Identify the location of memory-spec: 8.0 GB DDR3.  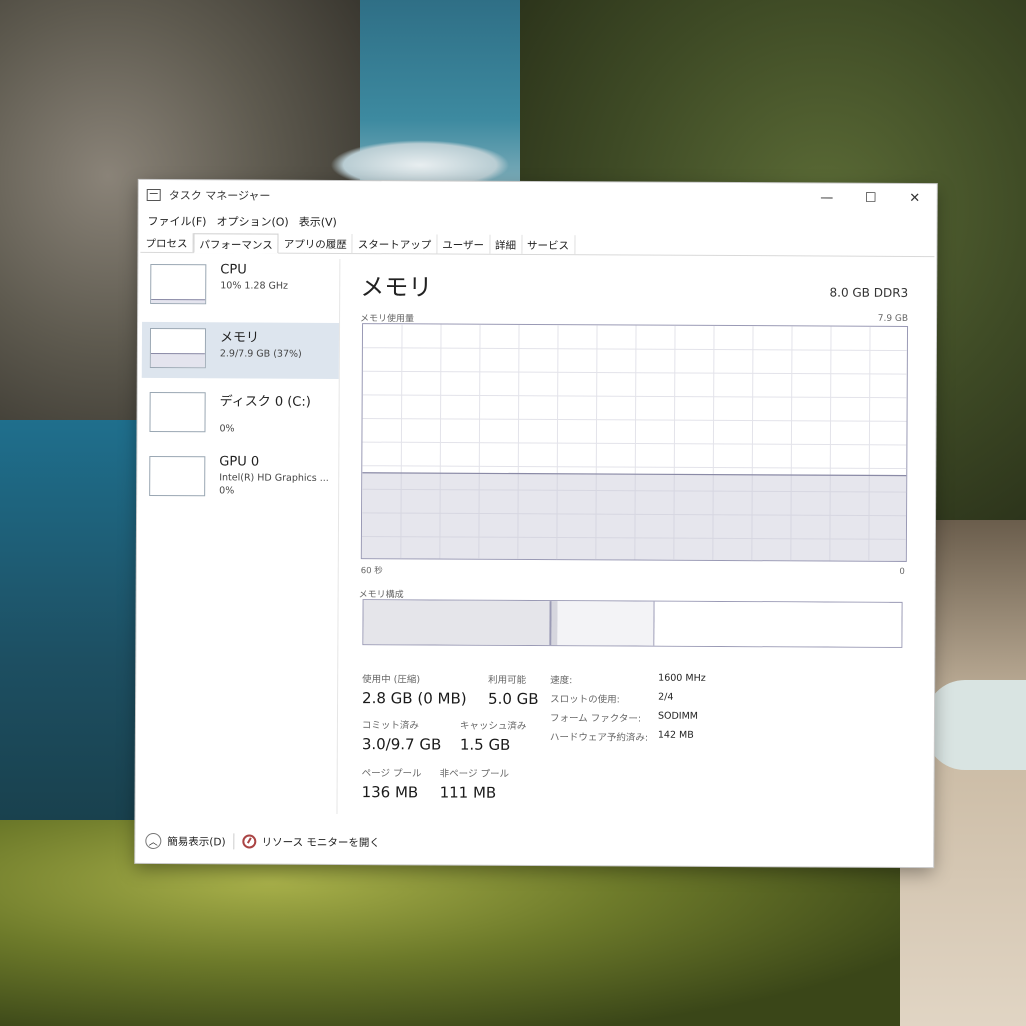
(869, 292).